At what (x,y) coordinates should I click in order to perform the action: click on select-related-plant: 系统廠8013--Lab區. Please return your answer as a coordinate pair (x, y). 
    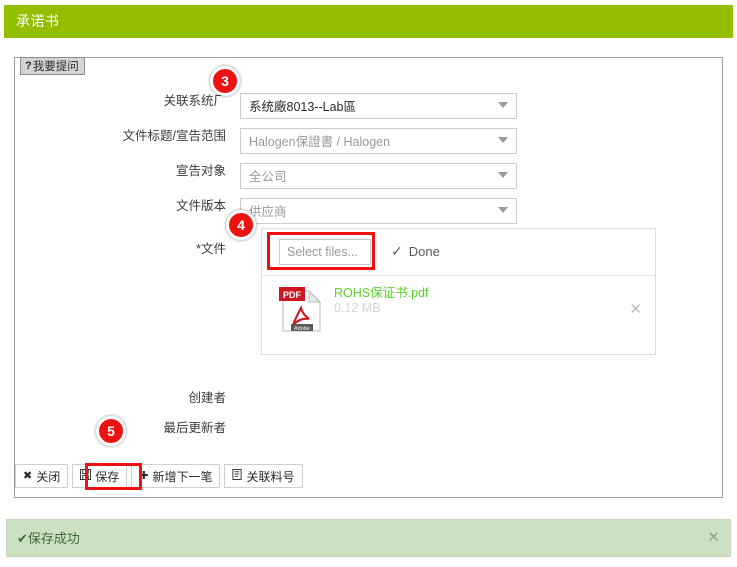
    Looking at the image, I should click on (378, 106).